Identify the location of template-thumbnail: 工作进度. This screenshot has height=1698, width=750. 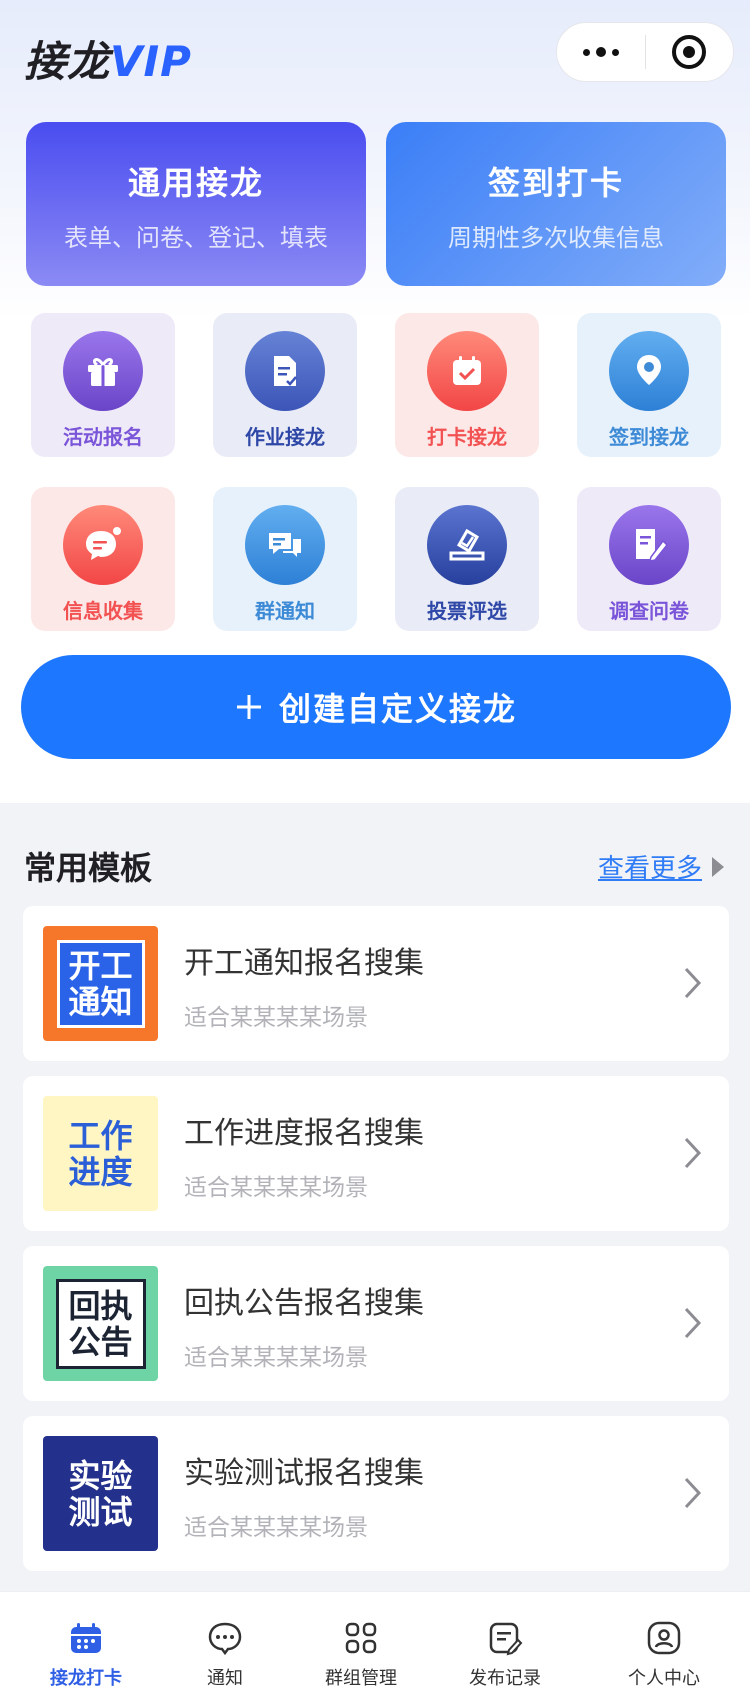
(100, 1153).